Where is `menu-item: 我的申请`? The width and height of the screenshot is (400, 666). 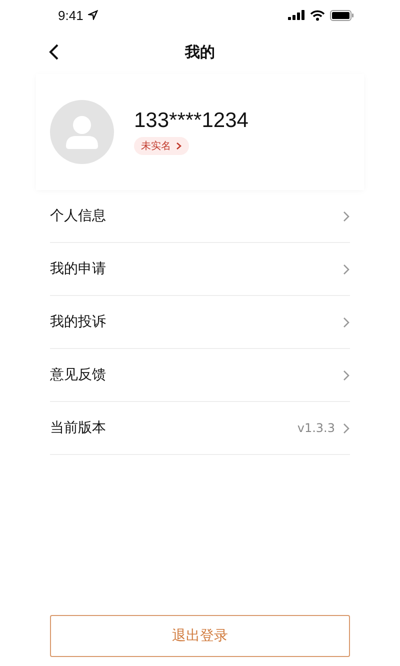 menu-item: 我的申请 is located at coordinates (200, 269).